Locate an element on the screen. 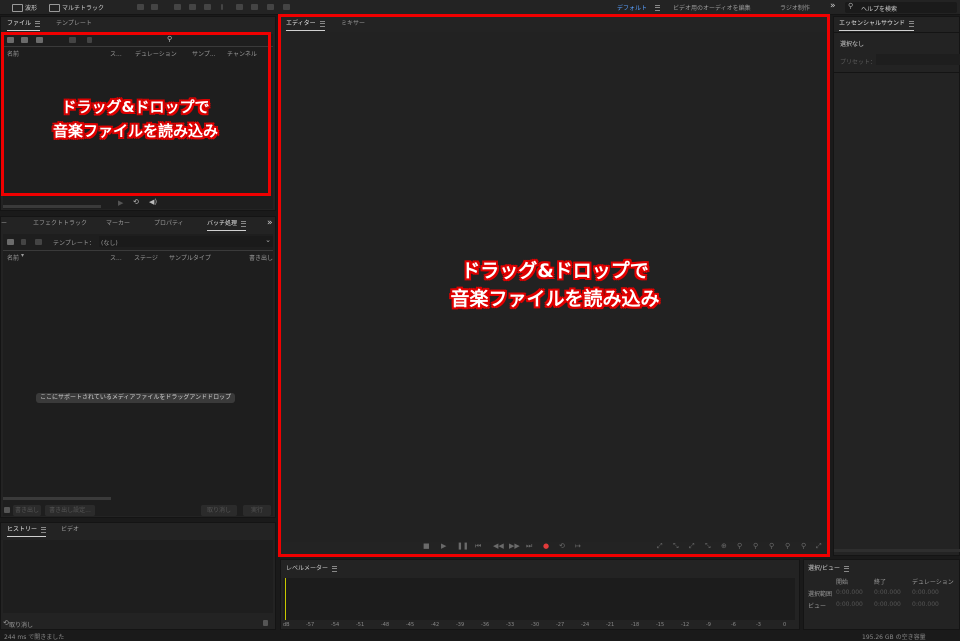 The image size is (960, 641). selection-end-value: 0:00.000 is located at coordinates (887, 592).